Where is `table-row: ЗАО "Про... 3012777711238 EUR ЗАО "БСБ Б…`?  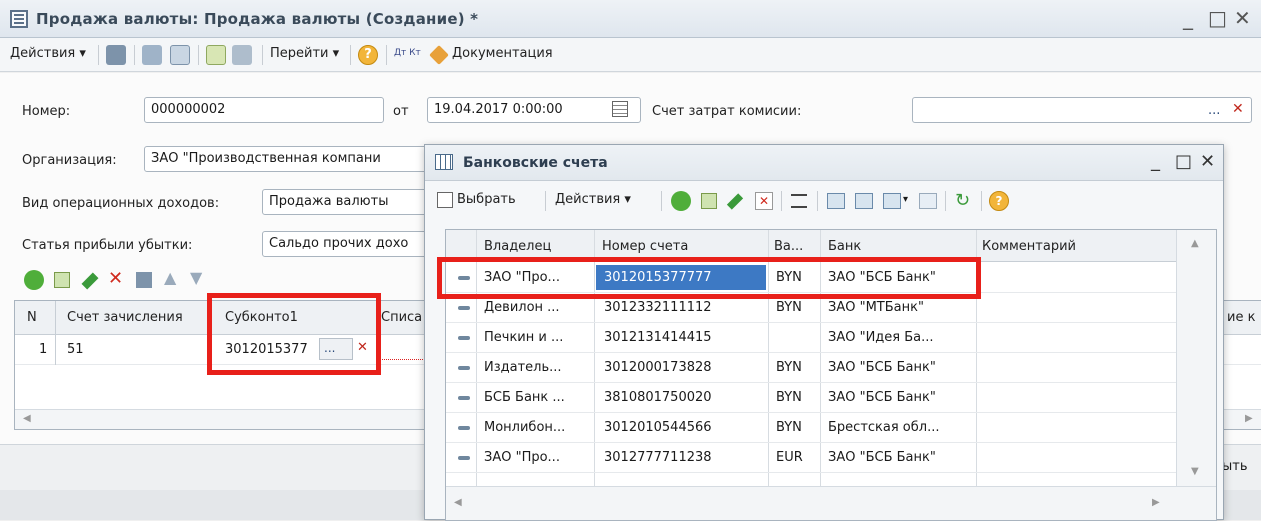
table-row: ЗАО "Про... 3012777711238 EUR ЗАО "БСБ Б… is located at coordinates (811, 458).